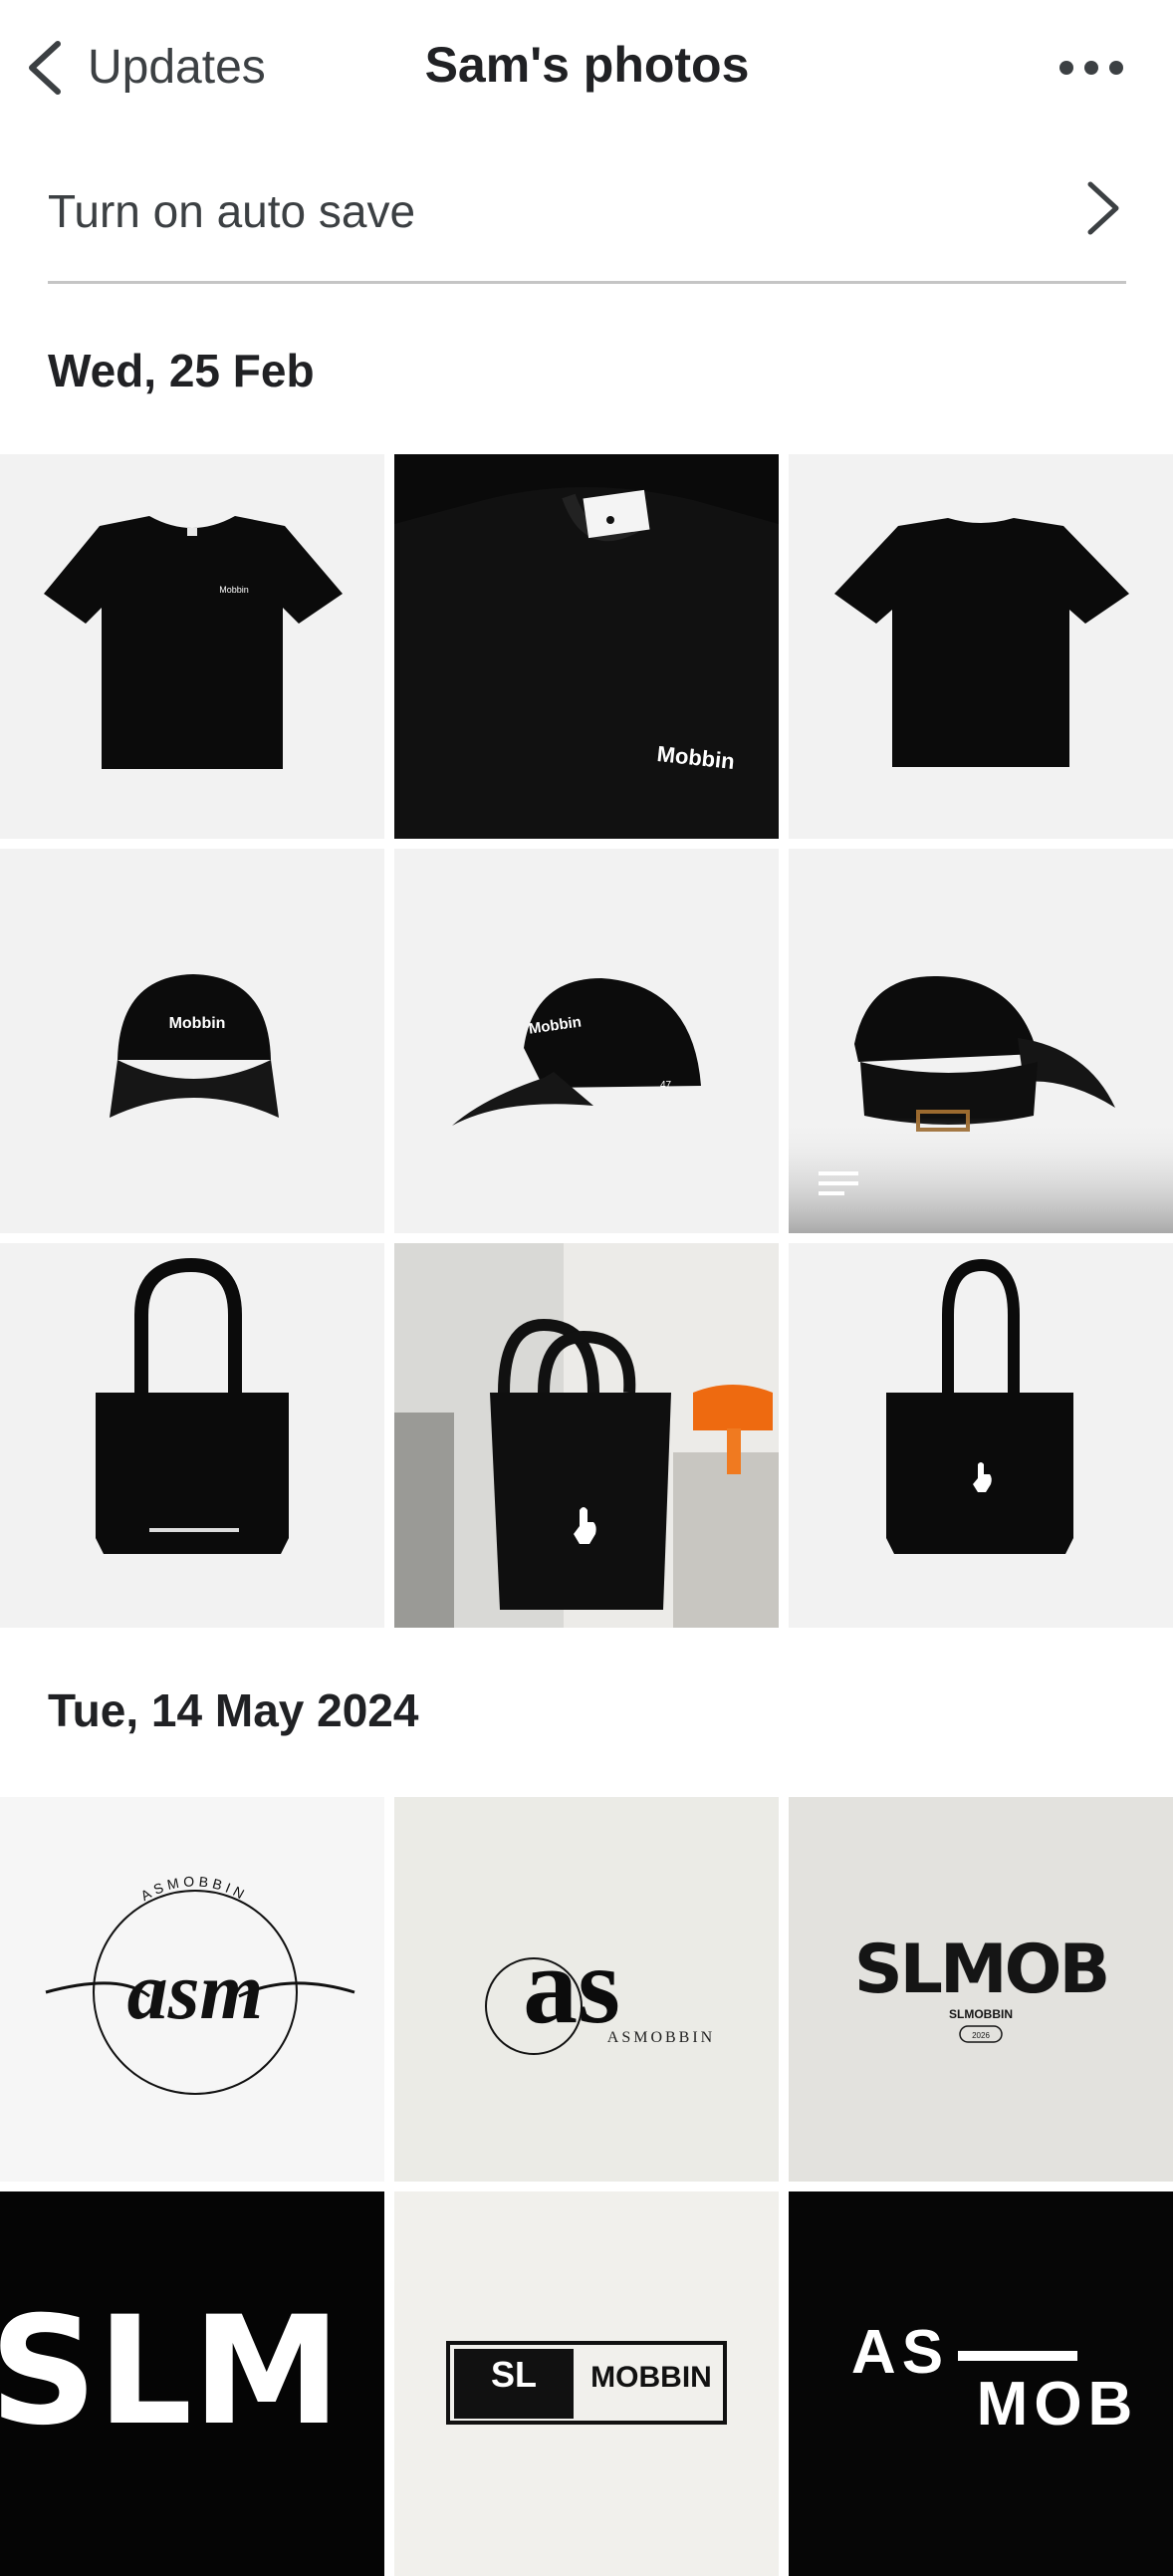 This screenshot has height=2576, width=1174. What do you see at coordinates (586, 2383) in the screenshot?
I see `photo-sl-mobbin-box-logo: SL MOBBIN` at bounding box center [586, 2383].